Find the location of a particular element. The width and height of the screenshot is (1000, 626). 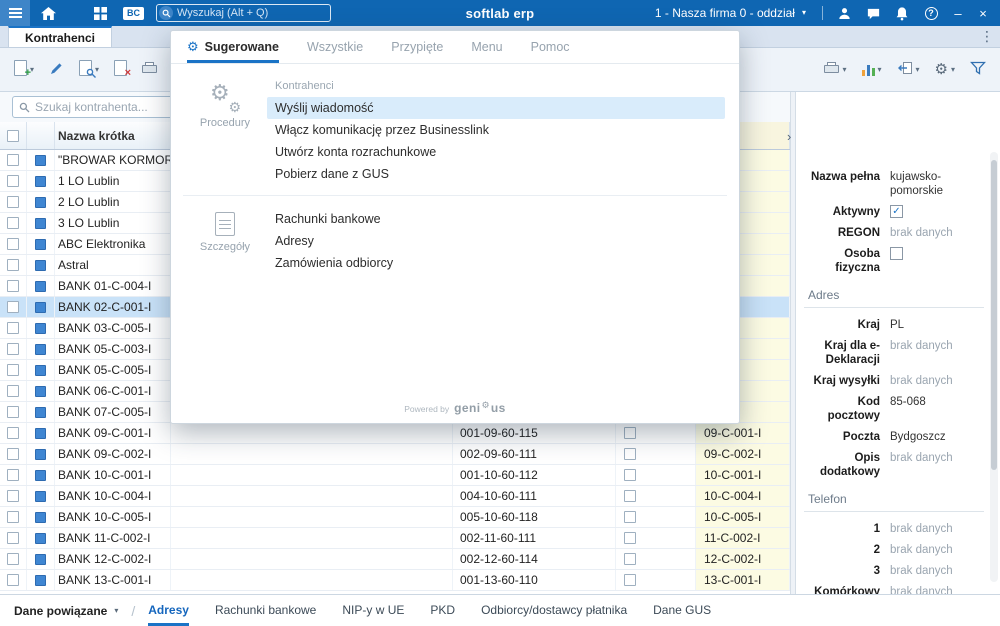

tabbar-overflow-menu-icon: ⋮ is located at coordinates (987, 36).